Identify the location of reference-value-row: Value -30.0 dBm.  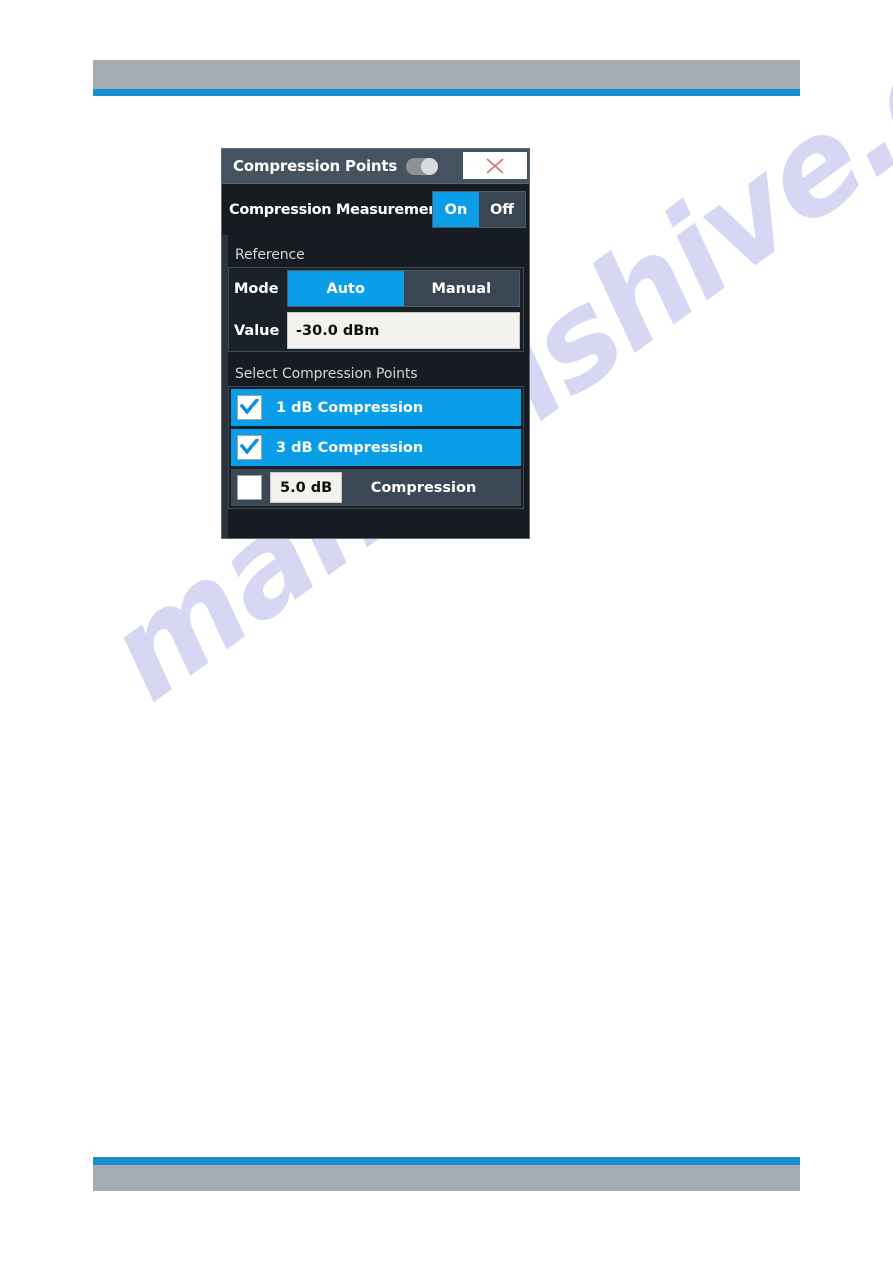
(376, 330).